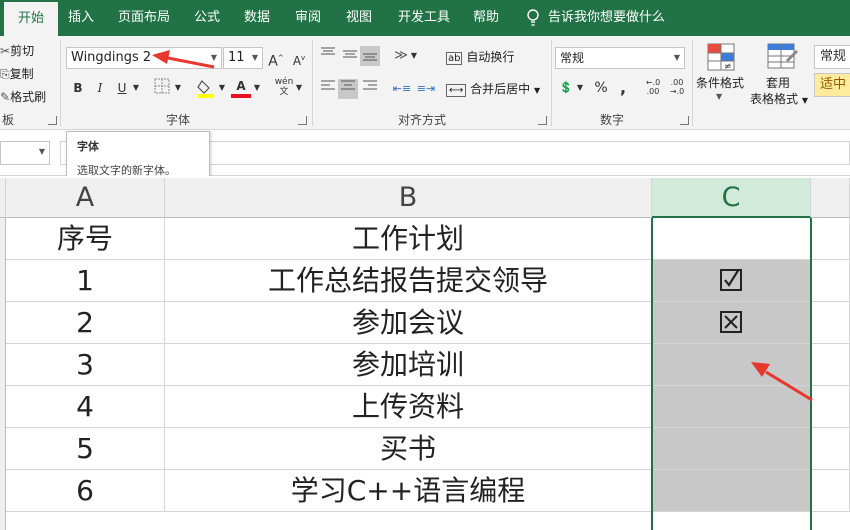 This screenshot has height=530, width=850. Describe the element at coordinates (85, 239) in the screenshot. I see `cell-a: 序号` at that location.